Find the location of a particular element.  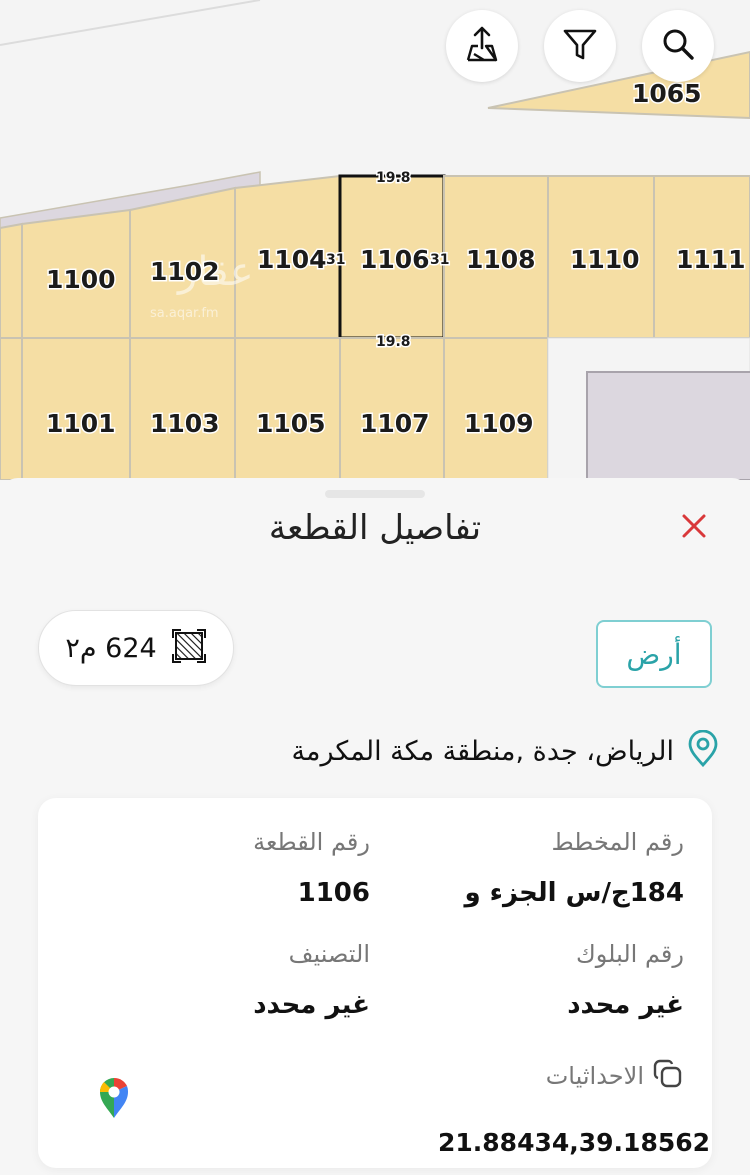

filter-icon is located at coordinates (580, 46).